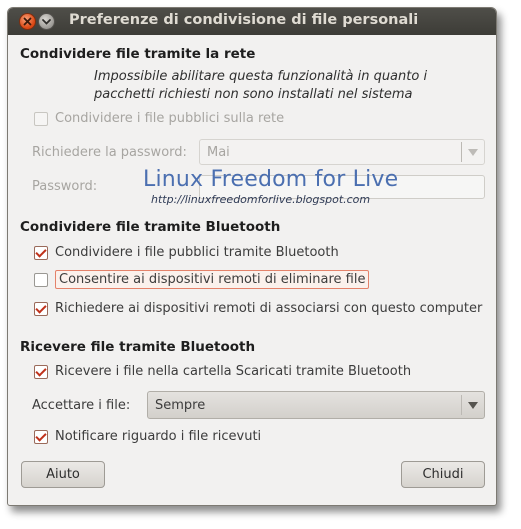 The width and height of the screenshot is (521, 529). I want to click on require-password-label: Richiedere la password:, so click(109, 152).